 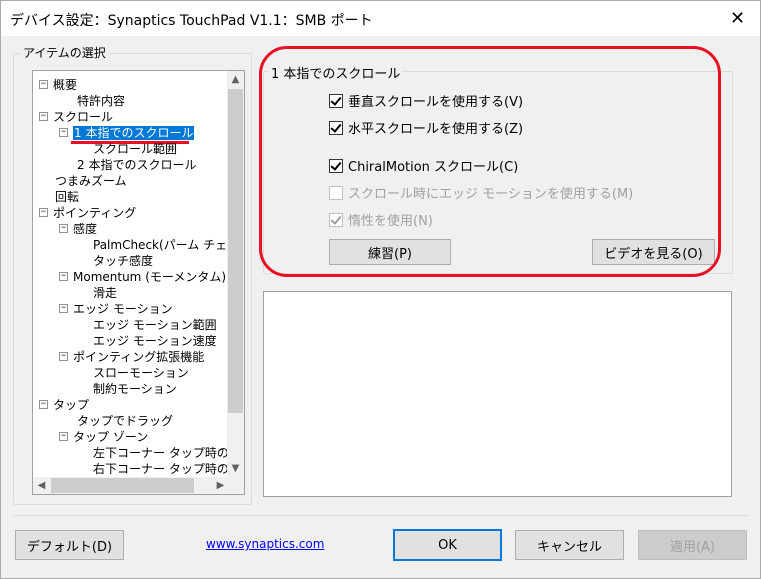 I want to click on window-title: デバイス設定：Synaptics TouchPad V1.1：SMB ポート, so click(x=191, y=21).